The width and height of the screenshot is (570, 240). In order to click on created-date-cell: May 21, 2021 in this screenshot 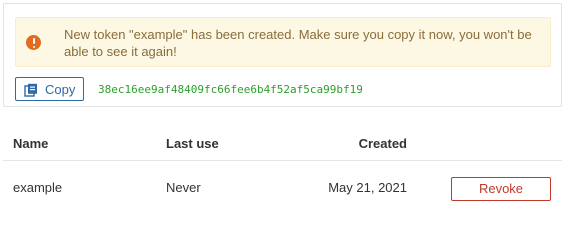, I will do `click(367, 187)`.